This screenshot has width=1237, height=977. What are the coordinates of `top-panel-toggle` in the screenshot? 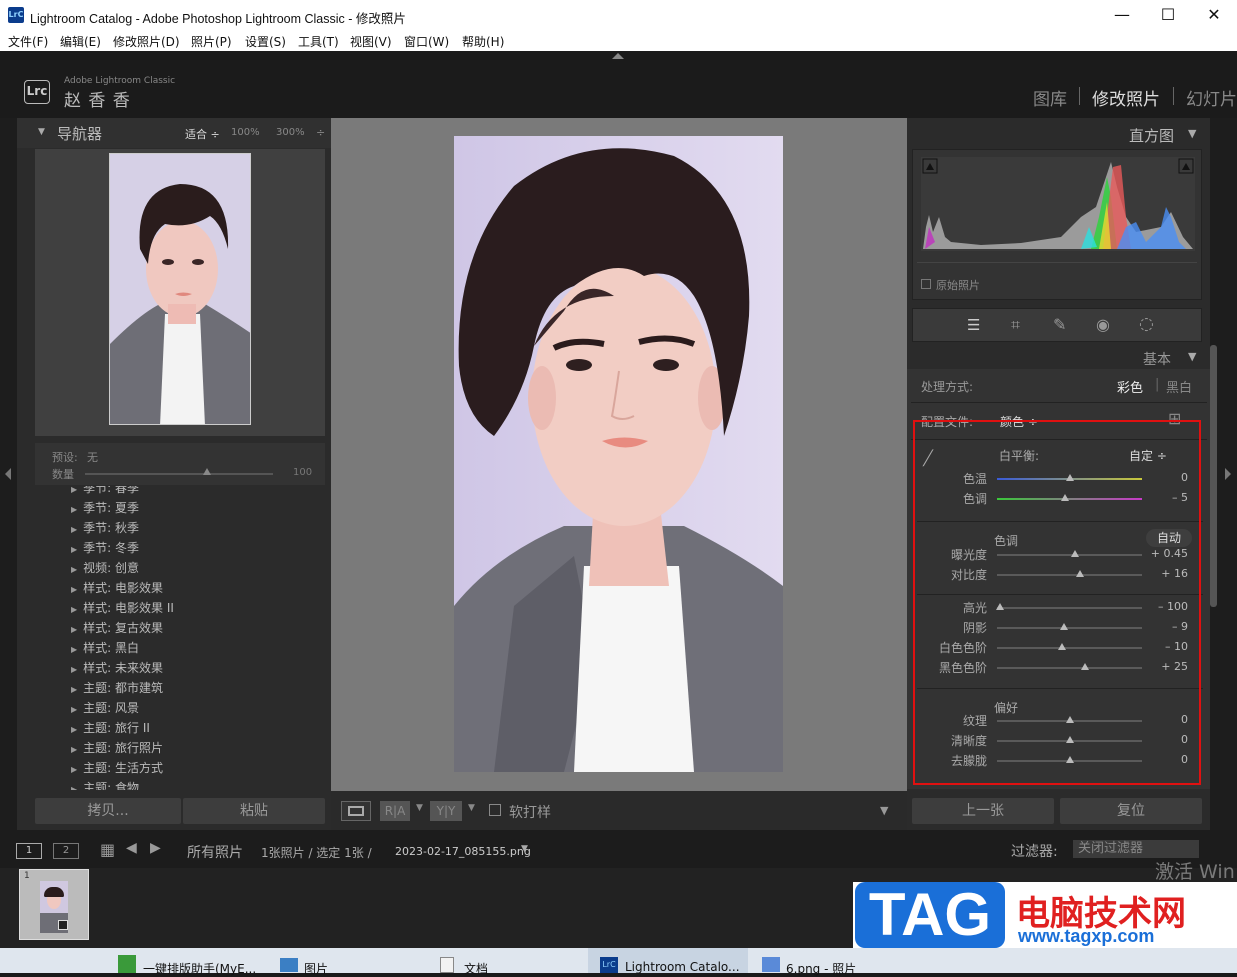 It's located at (618, 55).